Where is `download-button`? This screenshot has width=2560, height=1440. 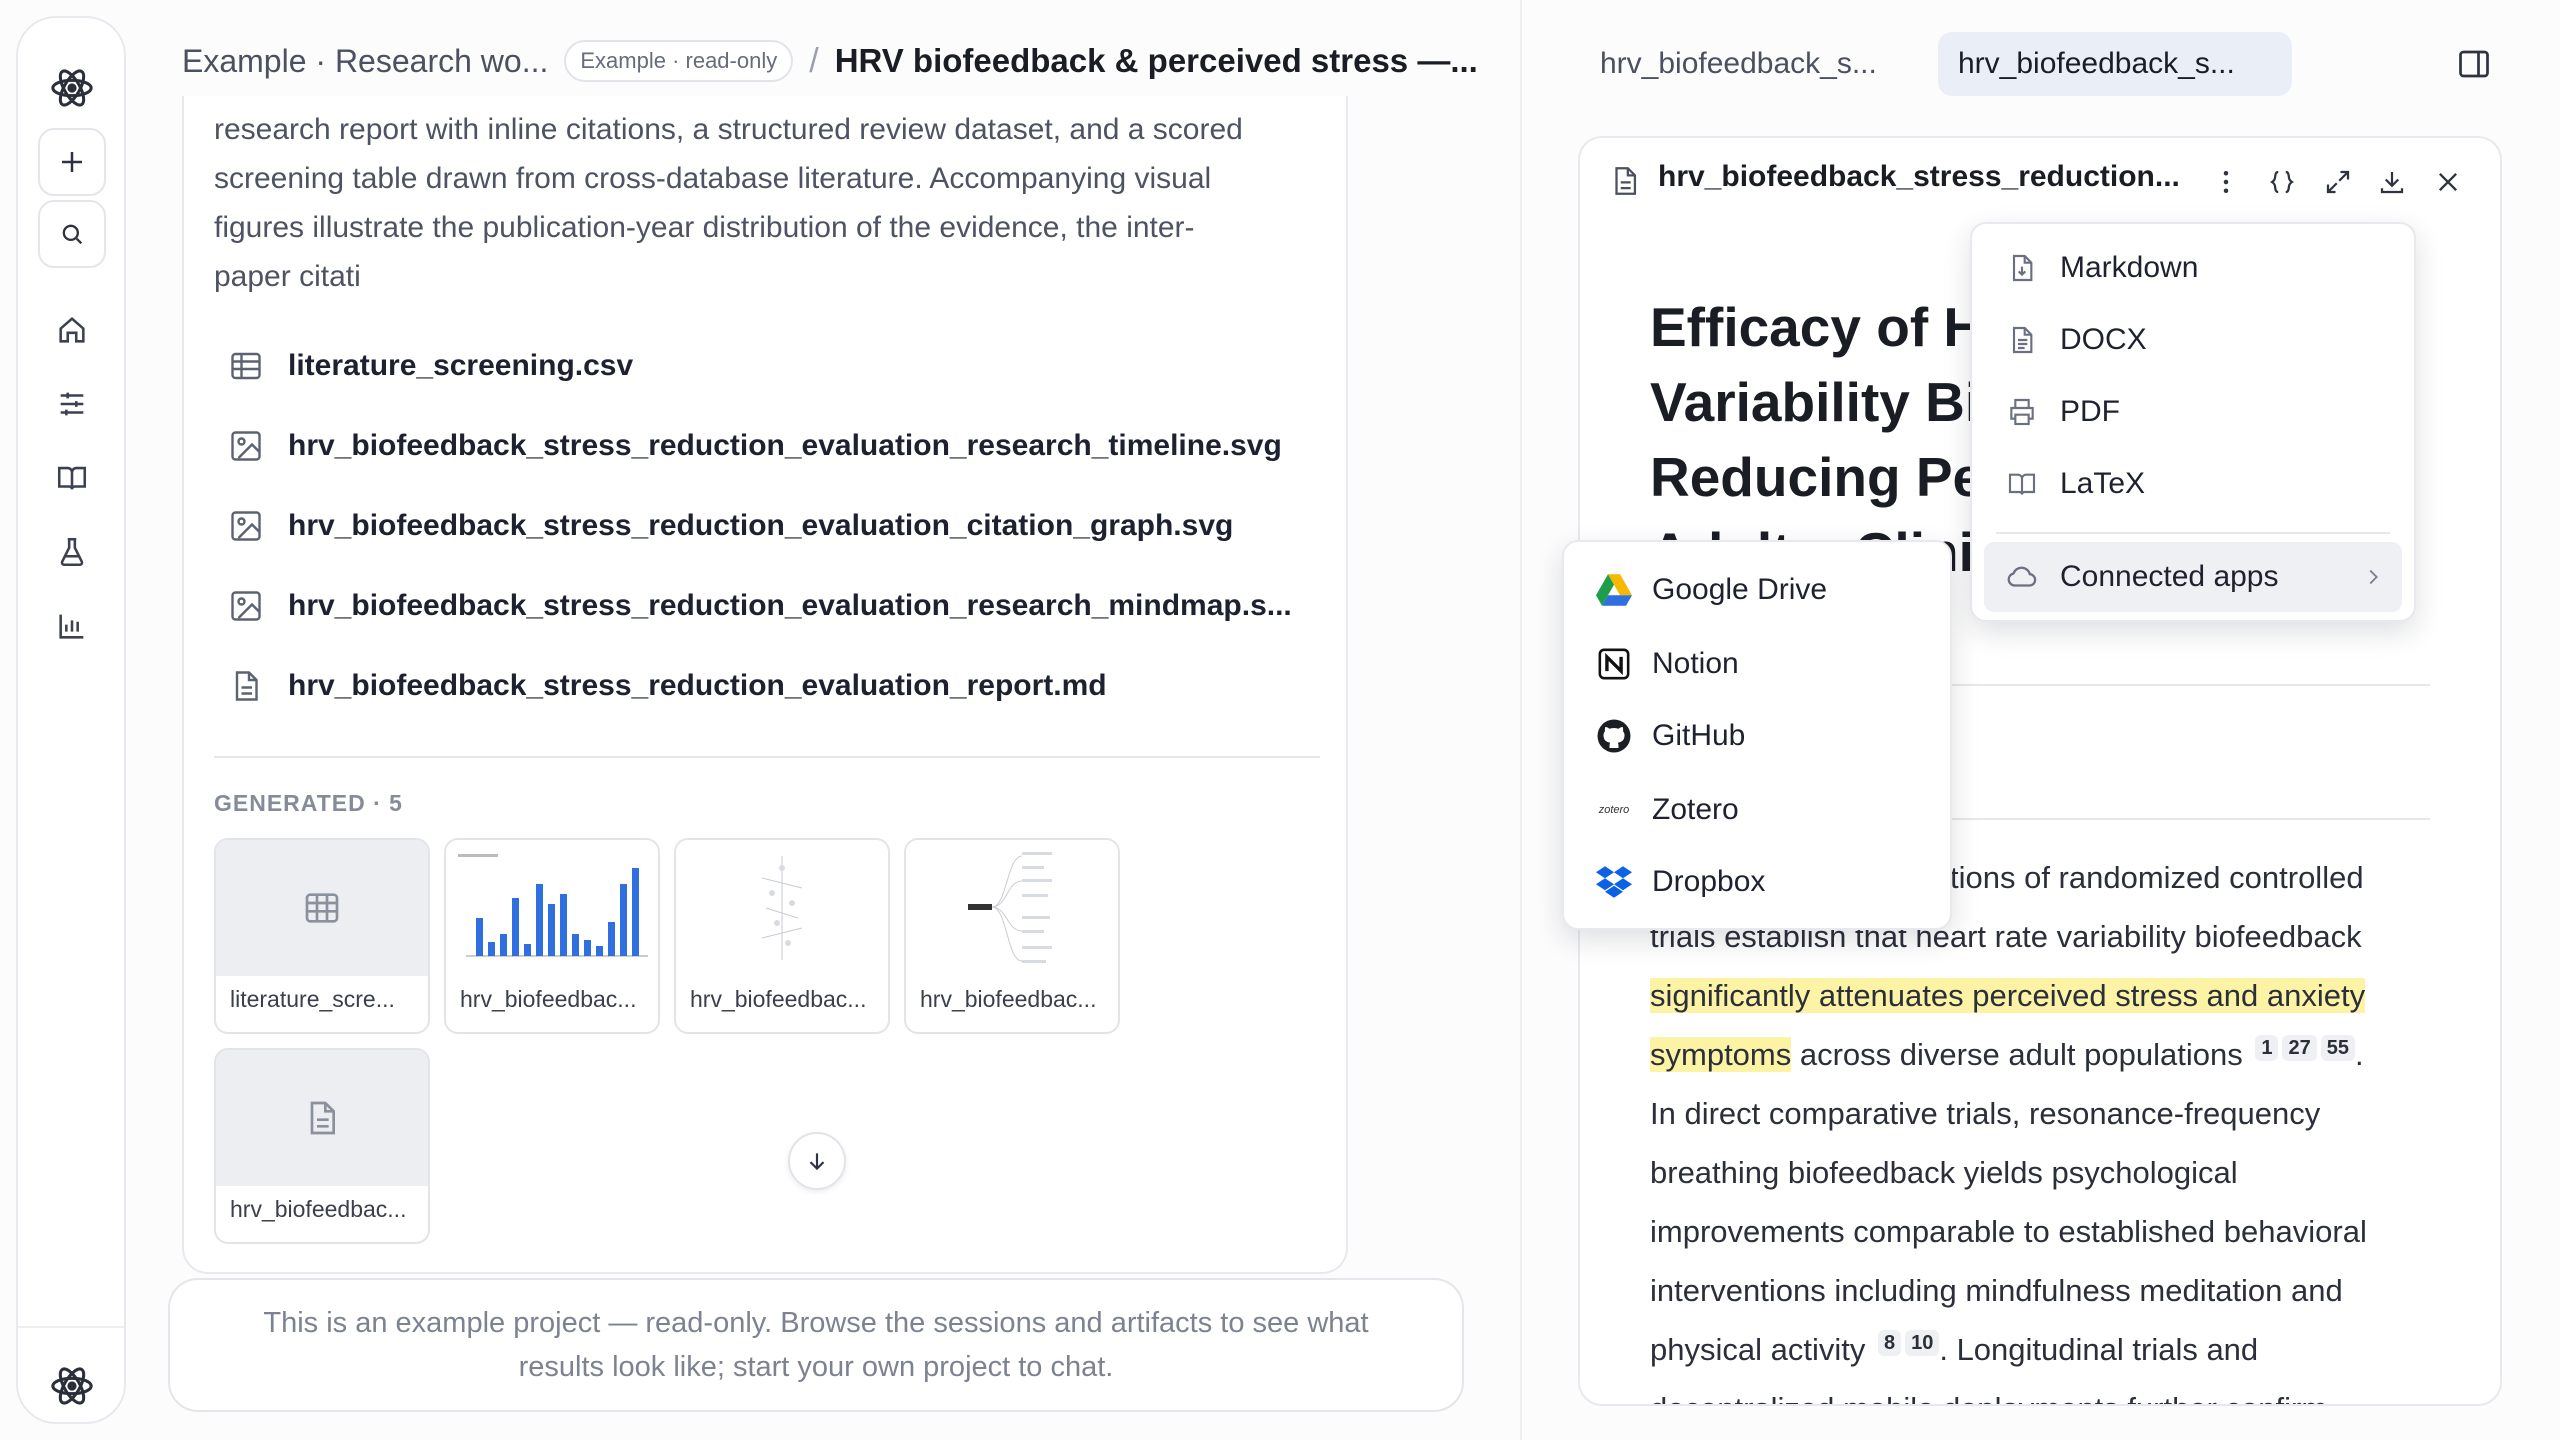
download-button is located at coordinates (2392, 182).